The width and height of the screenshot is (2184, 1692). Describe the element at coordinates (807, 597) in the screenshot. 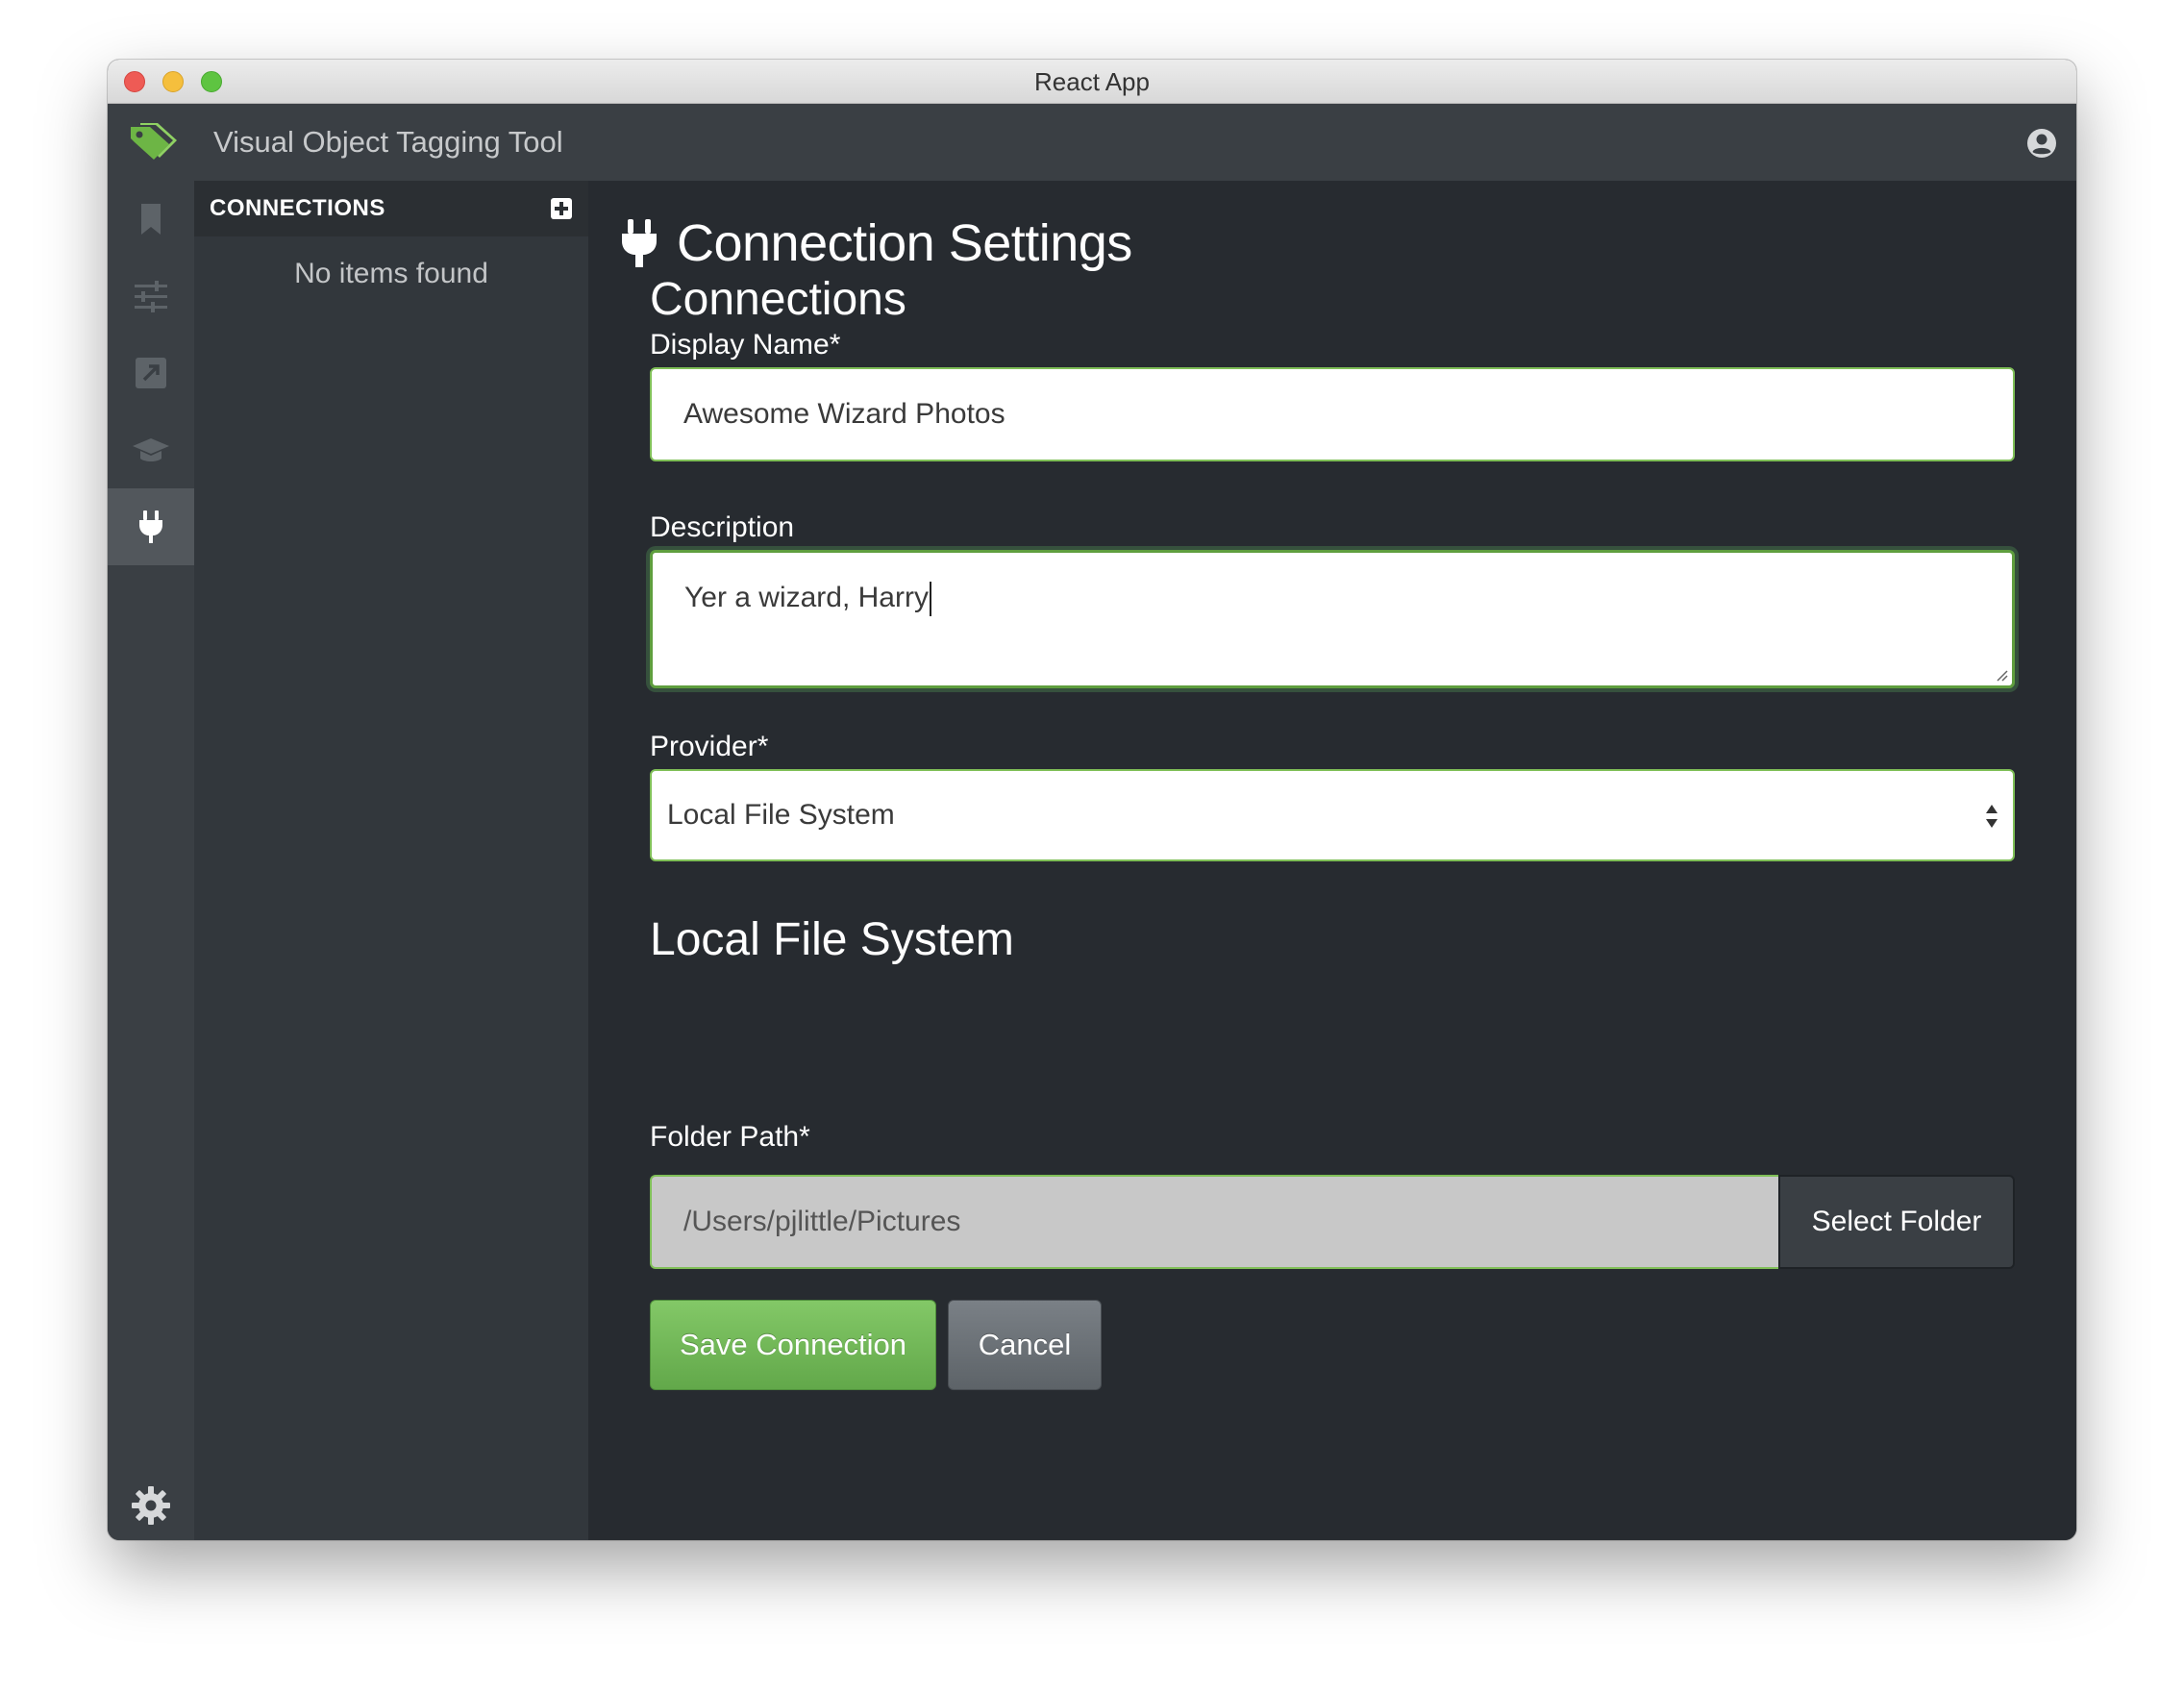

I see `description-value: Yer a wizard, Harry` at that location.